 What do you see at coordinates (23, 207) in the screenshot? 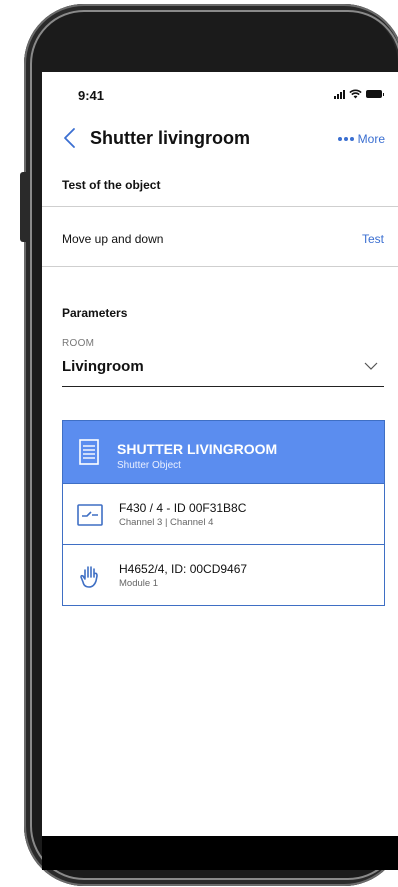
I see `phone-side-button` at bounding box center [23, 207].